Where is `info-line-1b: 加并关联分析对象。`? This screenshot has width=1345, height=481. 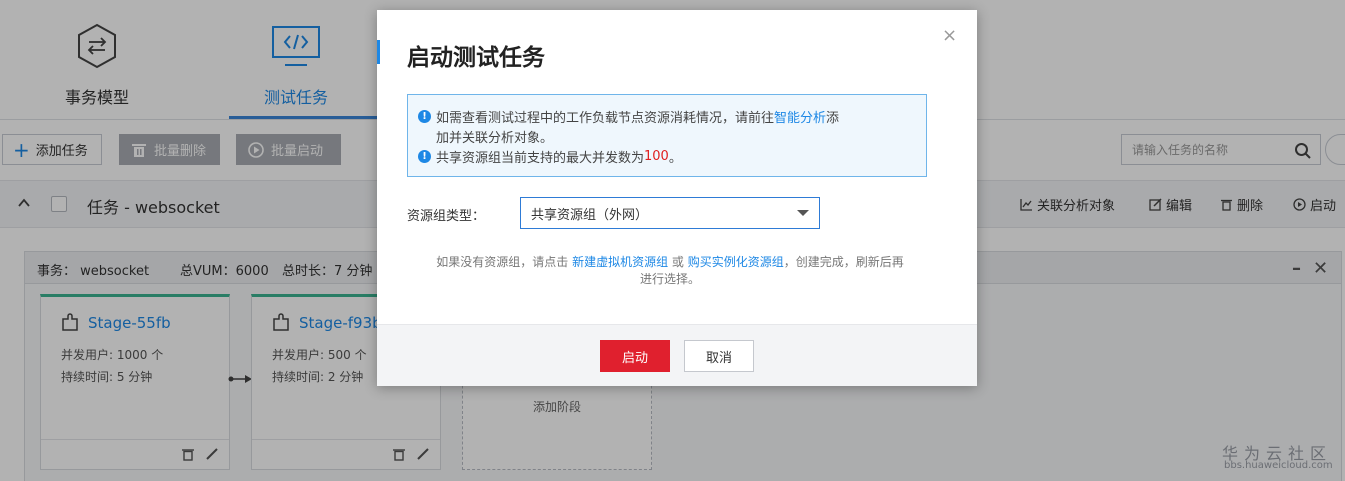
info-line-1b: 加并关联分析对象。 is located at coordinates (494, 136).